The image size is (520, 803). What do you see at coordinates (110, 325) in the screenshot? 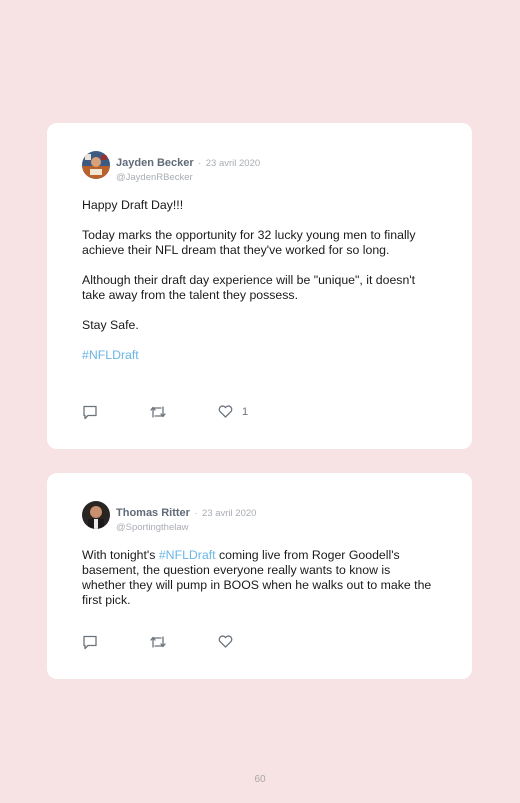
I see `tweet-paragraph: Stay Safe.` at bounding box center [110, 325].